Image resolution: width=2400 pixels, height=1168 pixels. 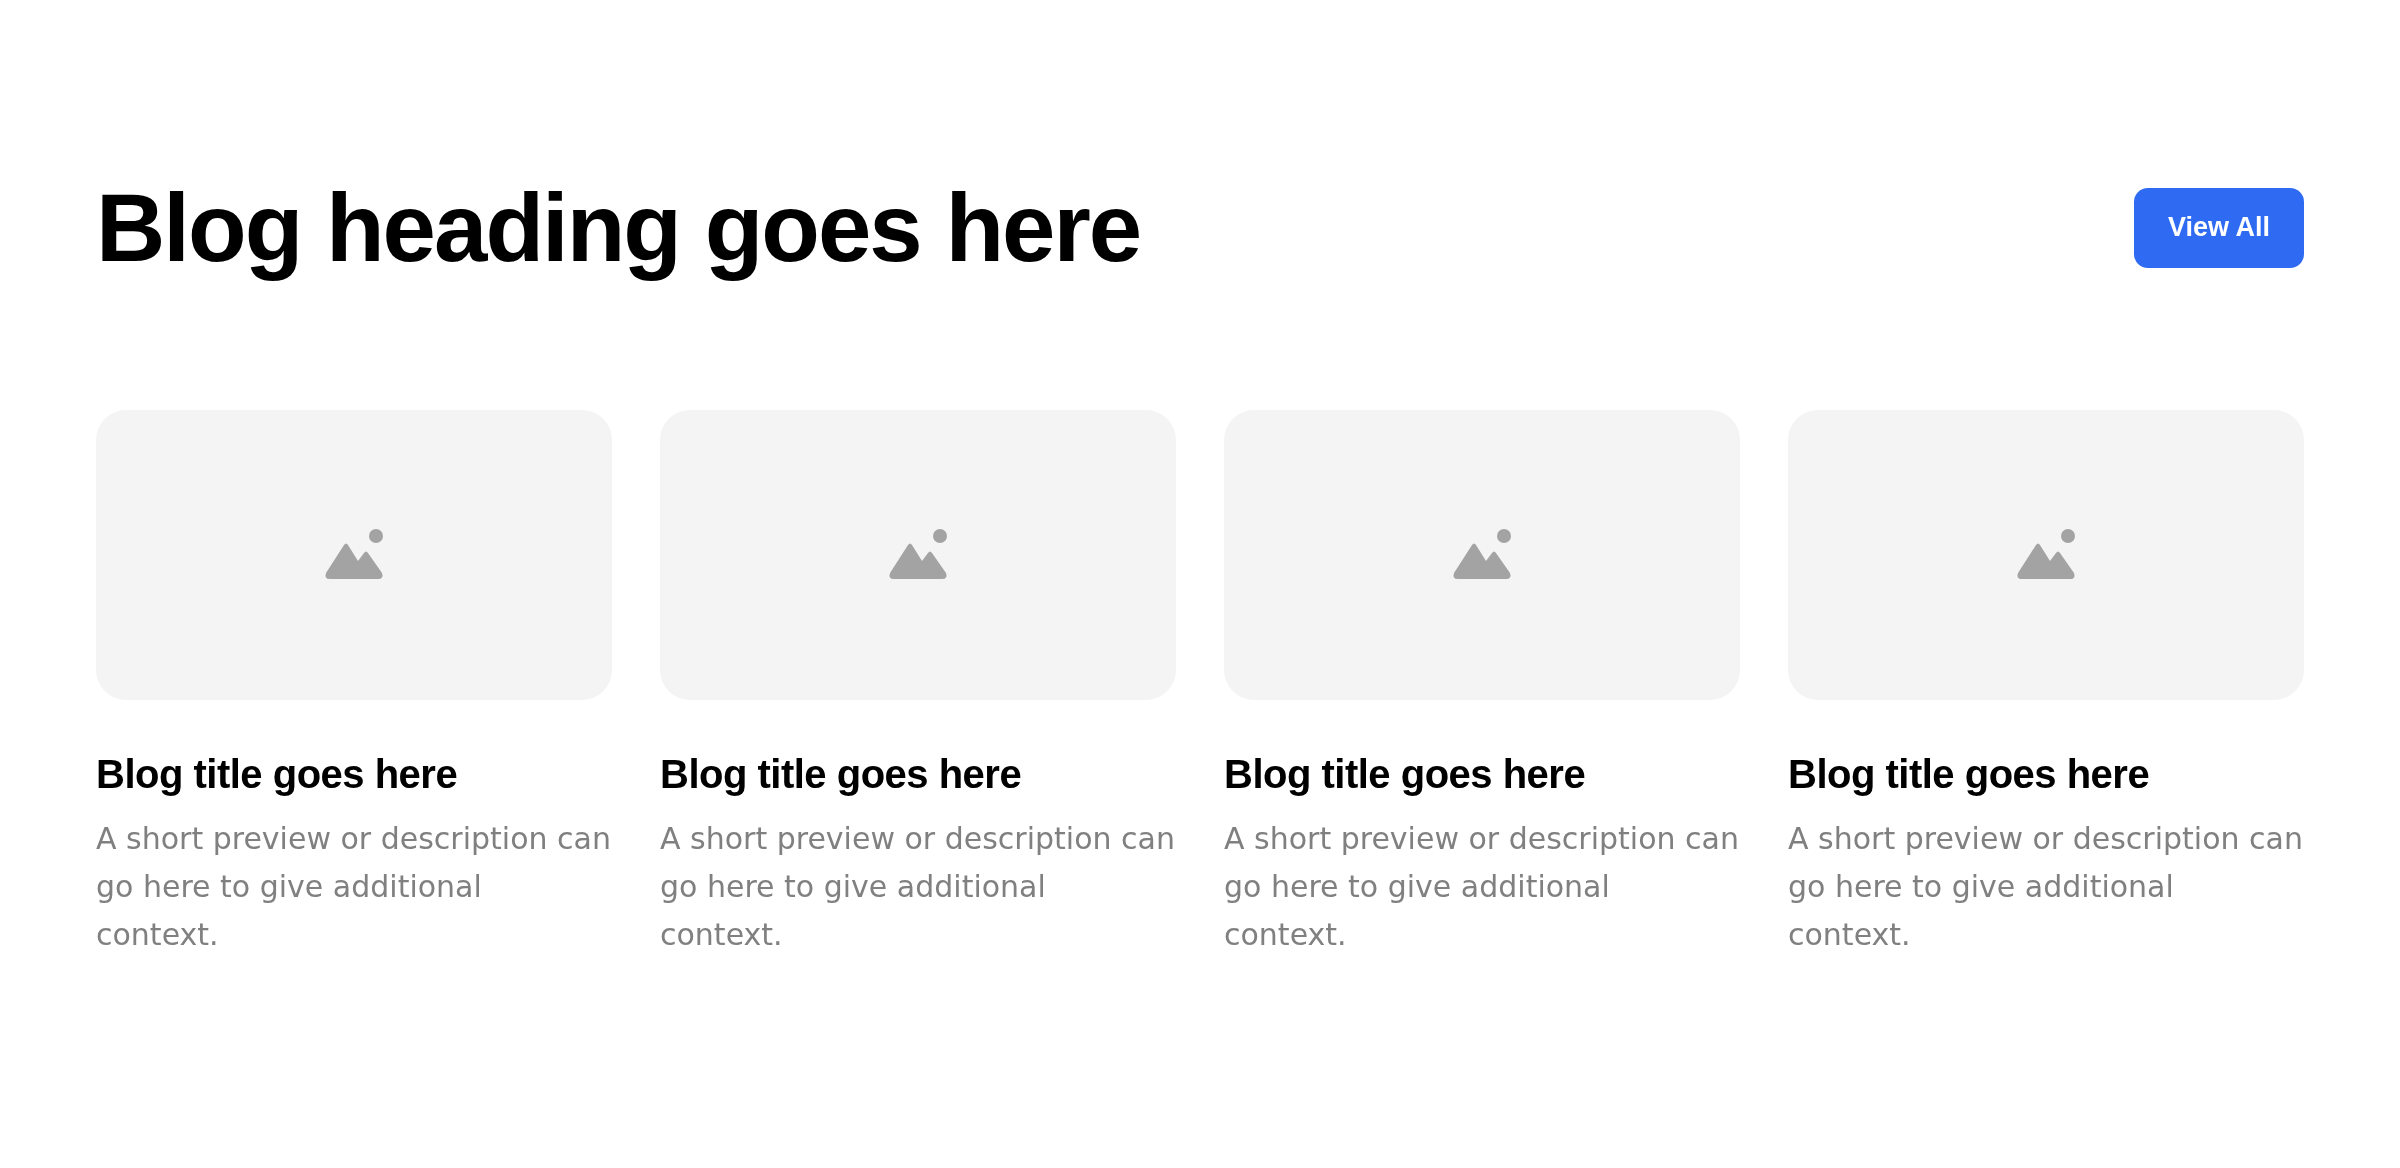 I want to click on blog-heading: Blog heading goes here, so click(x=618, y=228).